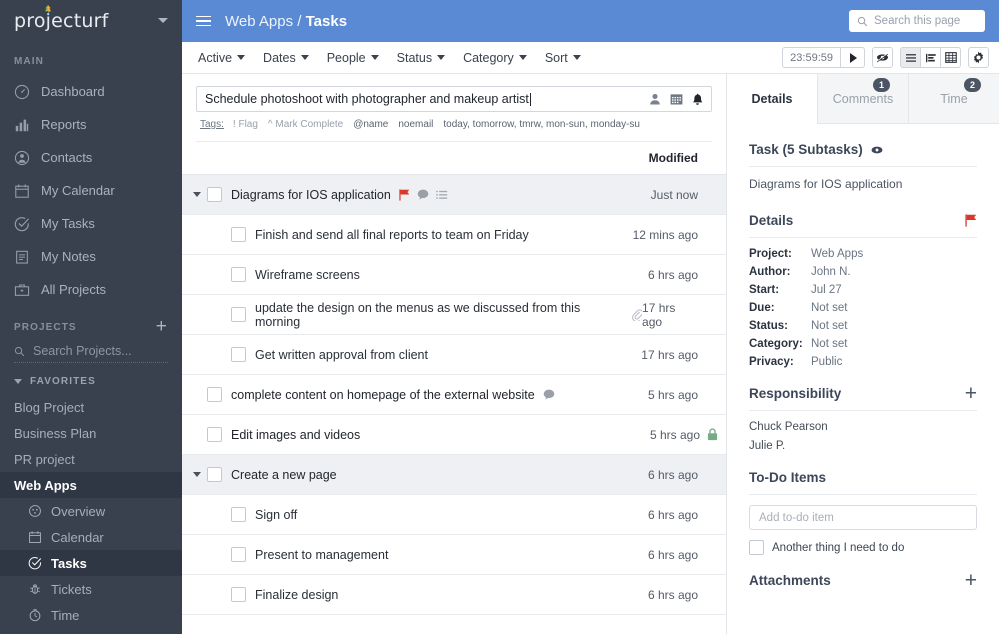 Image resolution: width=999 pixels, height=634 pixels. Describe the element at coordinates (862, 99) in the screenshot. I see `tab-comments: Comments 1` at that location.